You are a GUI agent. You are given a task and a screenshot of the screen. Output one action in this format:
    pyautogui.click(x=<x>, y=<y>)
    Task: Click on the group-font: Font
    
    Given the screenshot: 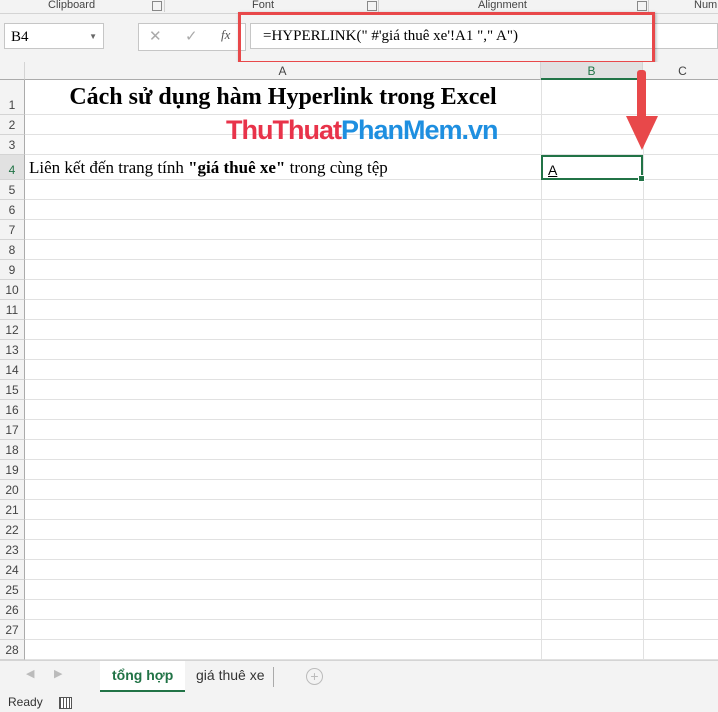 What is the action you would take?
    pyautogui.click(x=263, y=5)
    